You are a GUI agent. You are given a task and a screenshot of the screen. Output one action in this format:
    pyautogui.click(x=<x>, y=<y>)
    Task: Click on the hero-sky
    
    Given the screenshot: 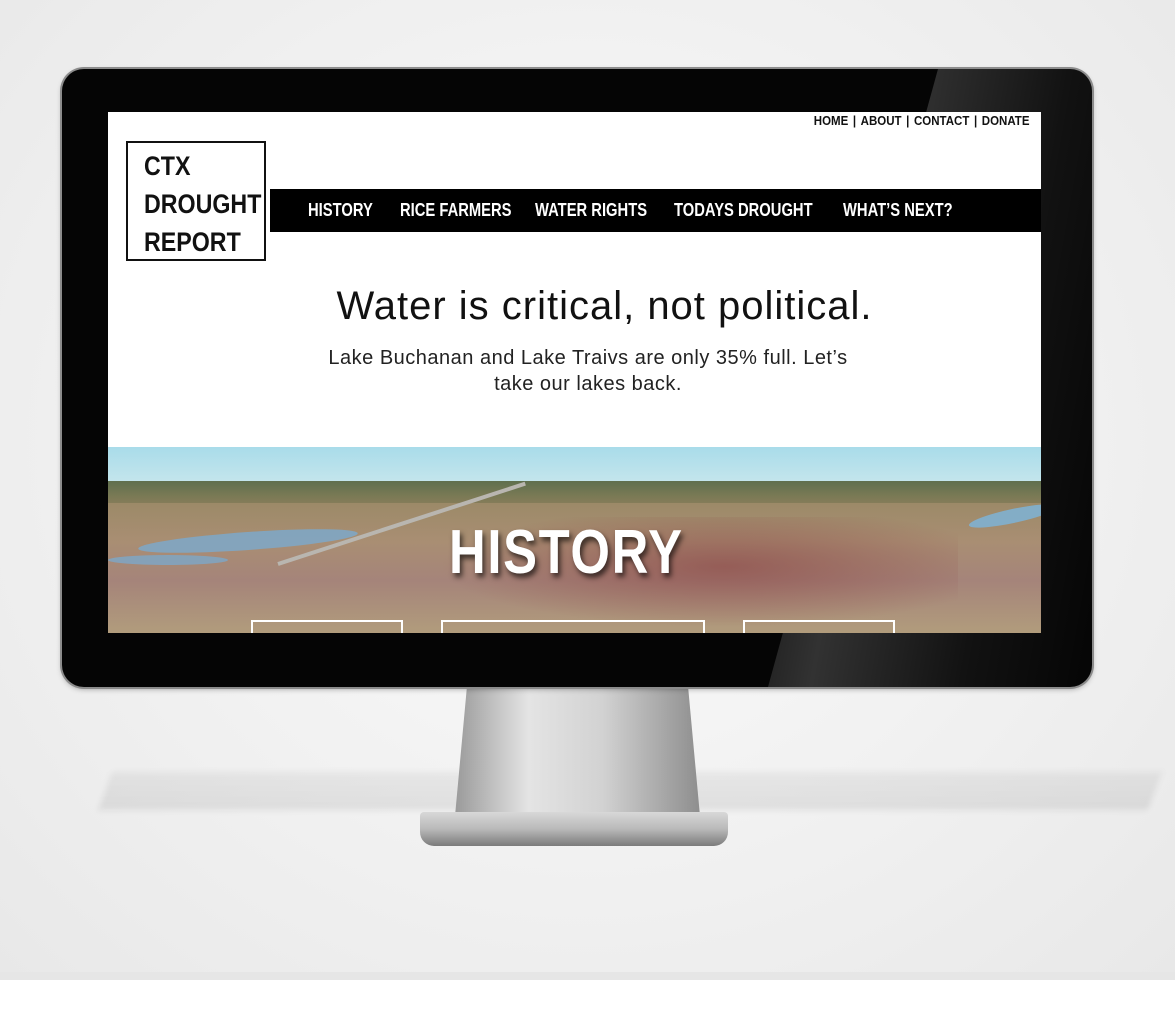 What is the action you would take?
    pyautogui.click(x=574, y=466)
    